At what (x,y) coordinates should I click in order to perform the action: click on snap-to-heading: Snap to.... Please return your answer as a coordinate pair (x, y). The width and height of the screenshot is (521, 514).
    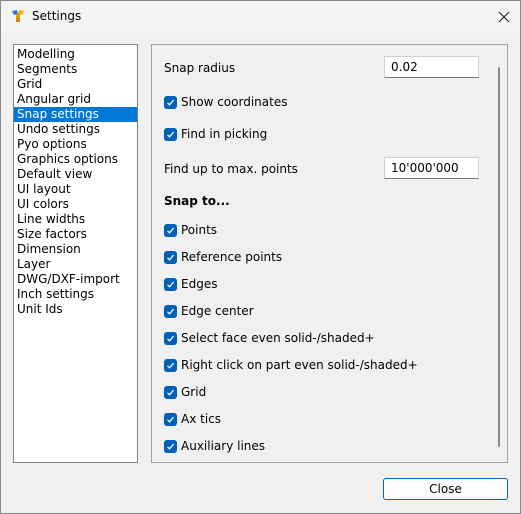
    Looking at the image, I should click on (197, 201).